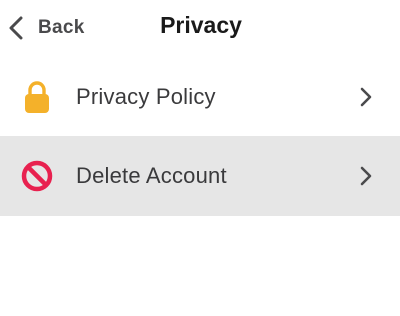  Describe the element at coordinates (146, 96) in the screenshot. I see `list-item-label: Privacy Policy` at that location.